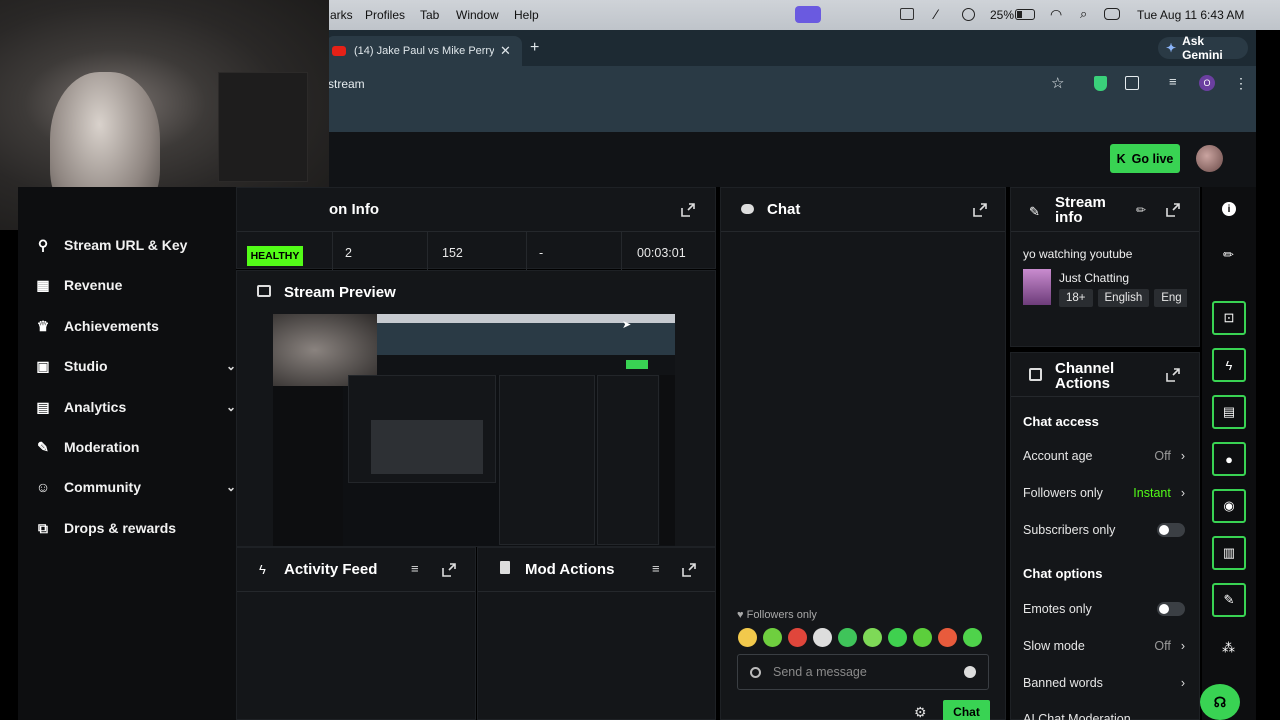  I want to click on info-icon: i, so click(1229, 209).